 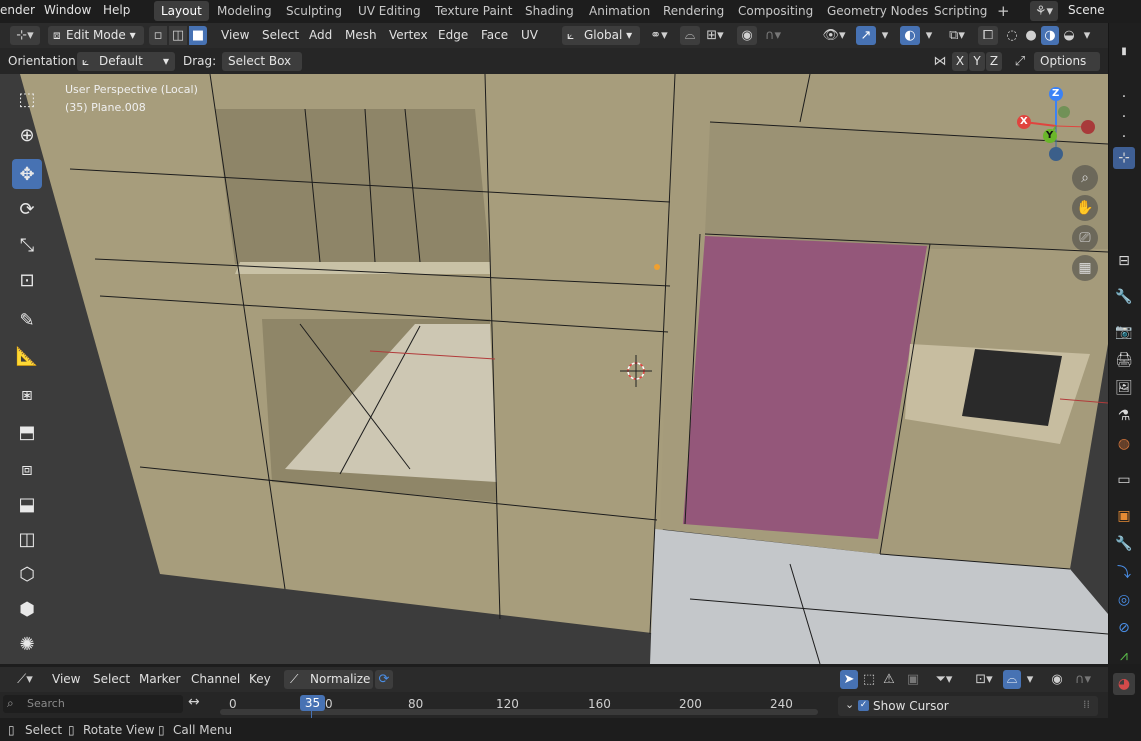 I want to click on mirror-y-button: Y, so click(x=977, y=61).